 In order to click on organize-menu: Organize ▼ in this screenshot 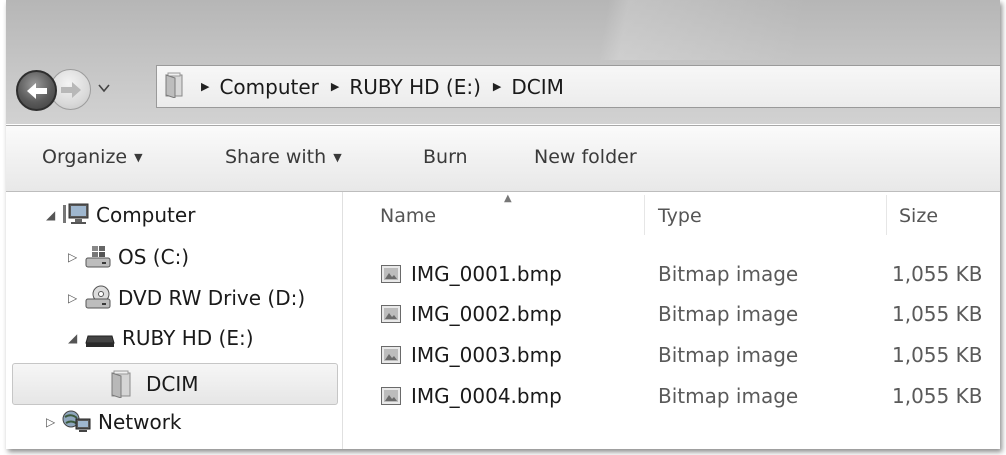, I will do `click(92, 157)`.